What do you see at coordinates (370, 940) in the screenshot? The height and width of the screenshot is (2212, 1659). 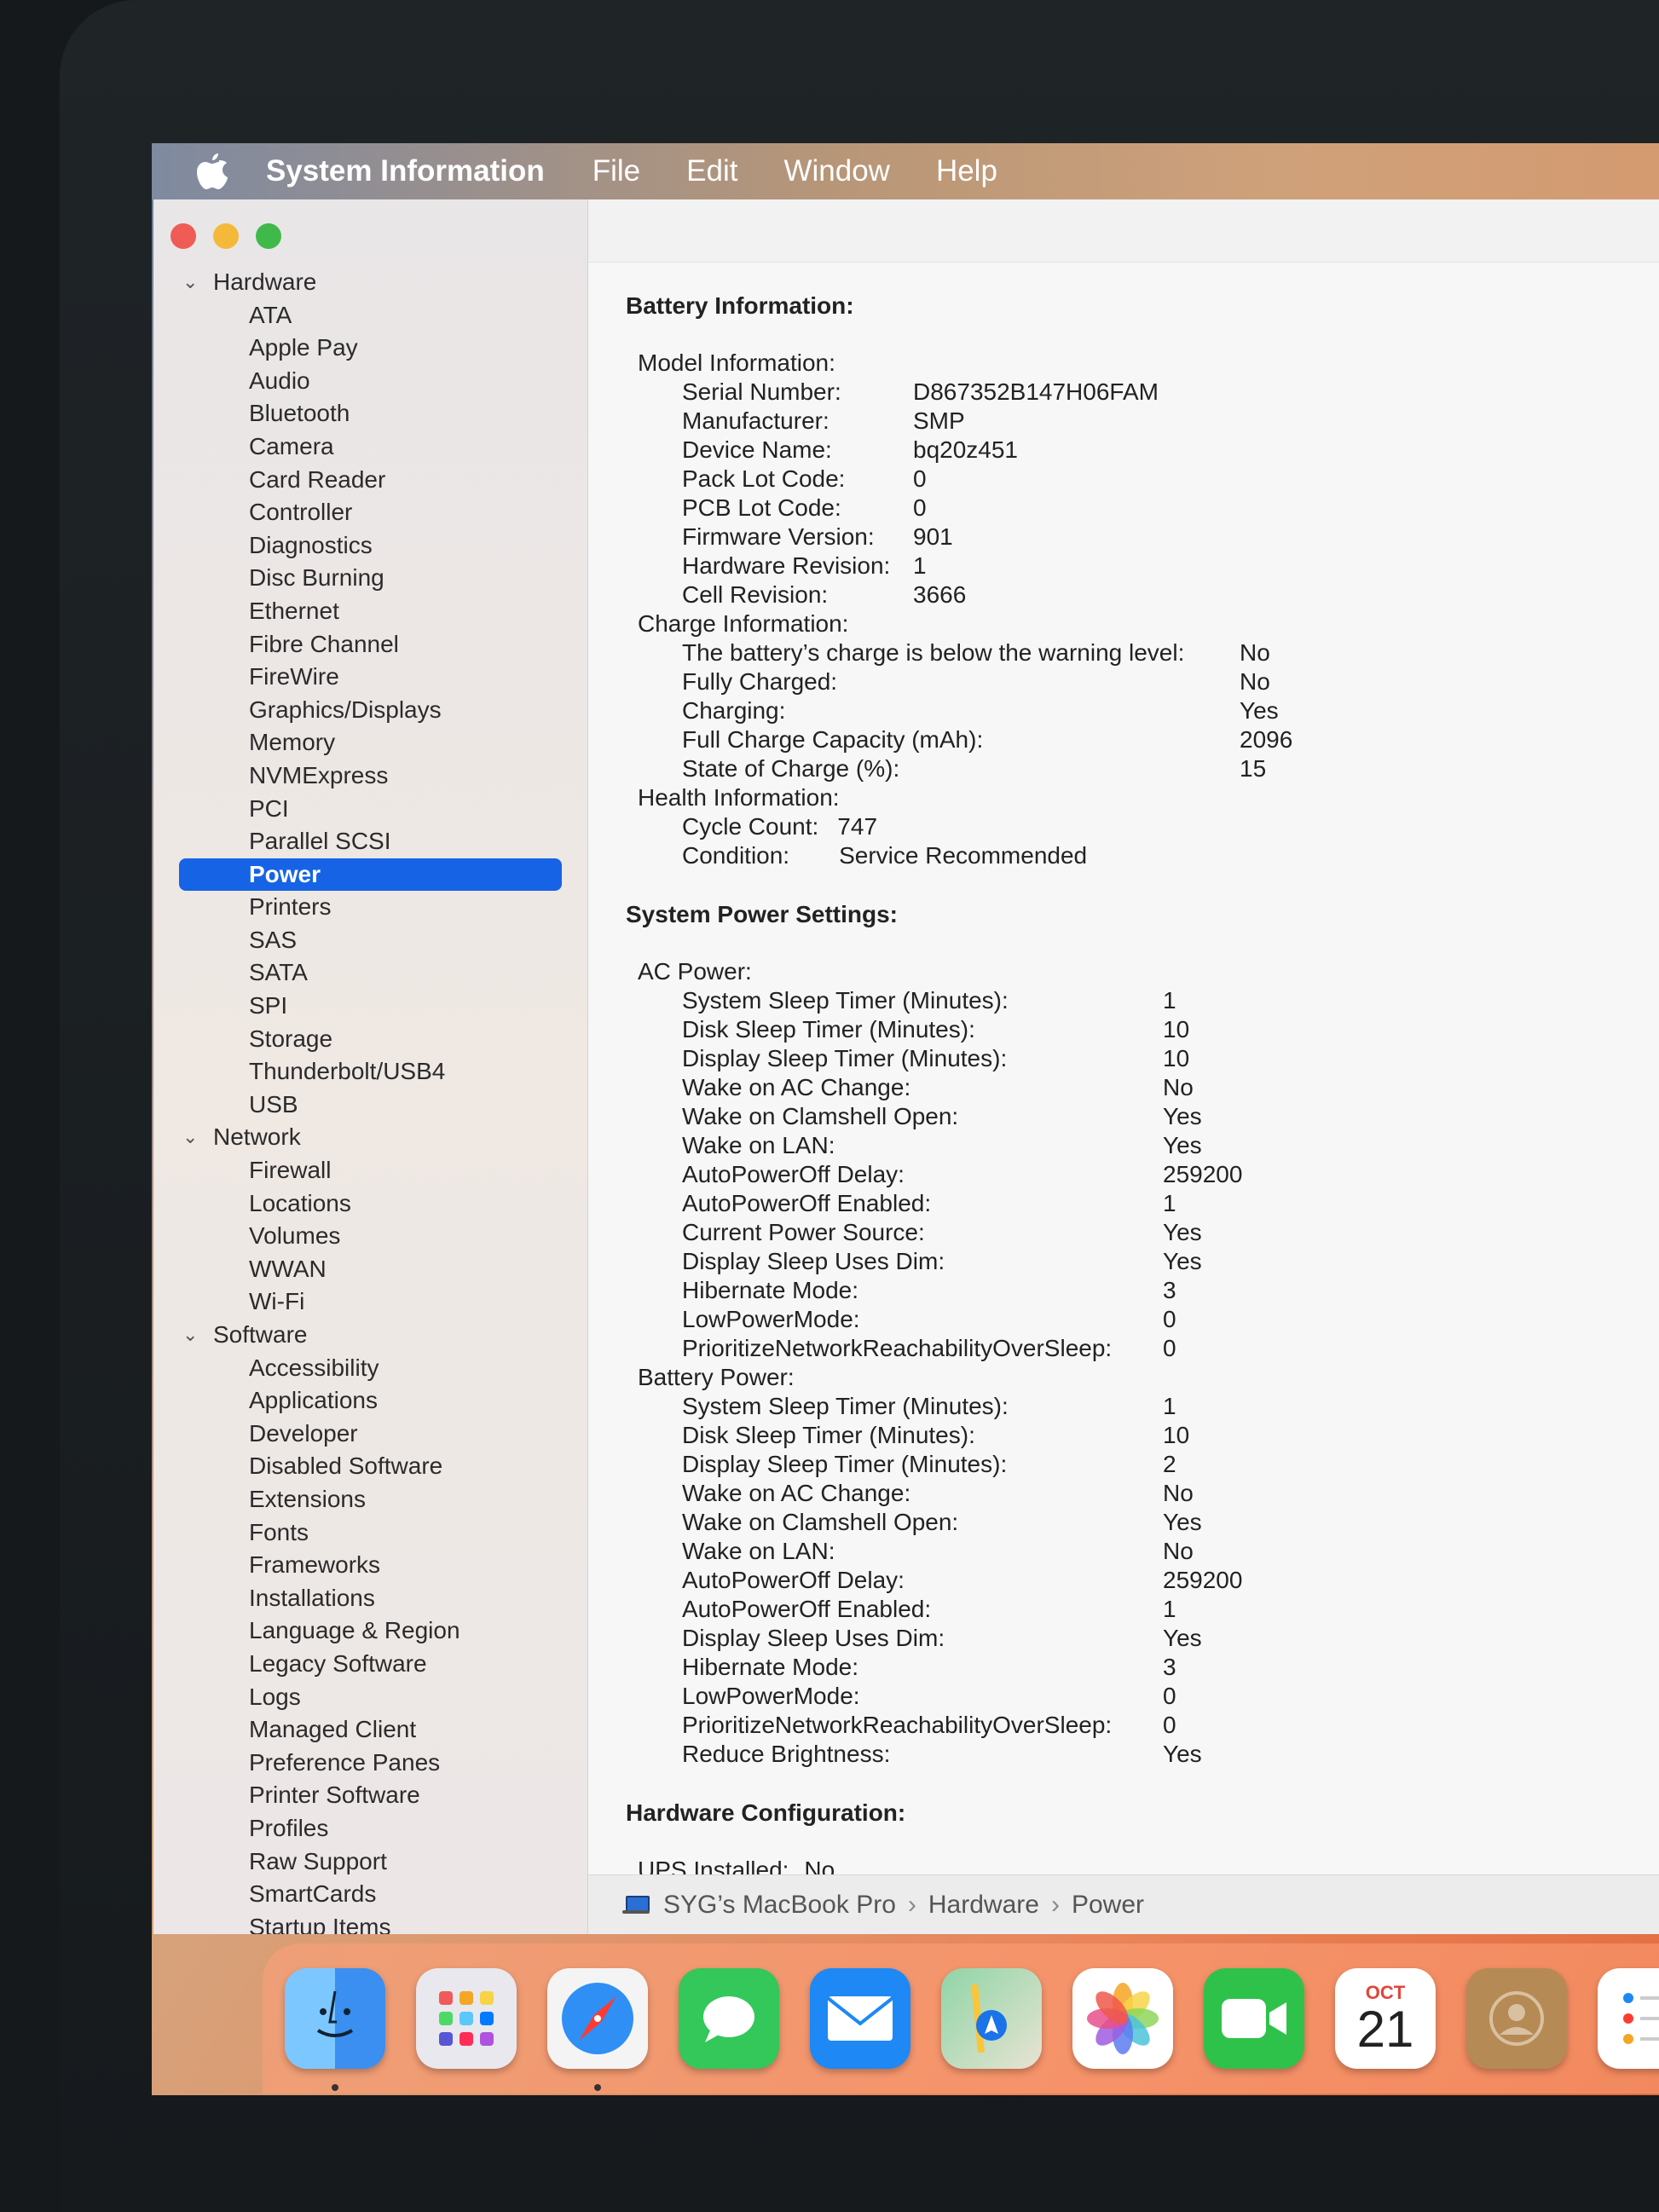 I see `sidebar-item-sas: SAS` at bounding box center [370, 940].